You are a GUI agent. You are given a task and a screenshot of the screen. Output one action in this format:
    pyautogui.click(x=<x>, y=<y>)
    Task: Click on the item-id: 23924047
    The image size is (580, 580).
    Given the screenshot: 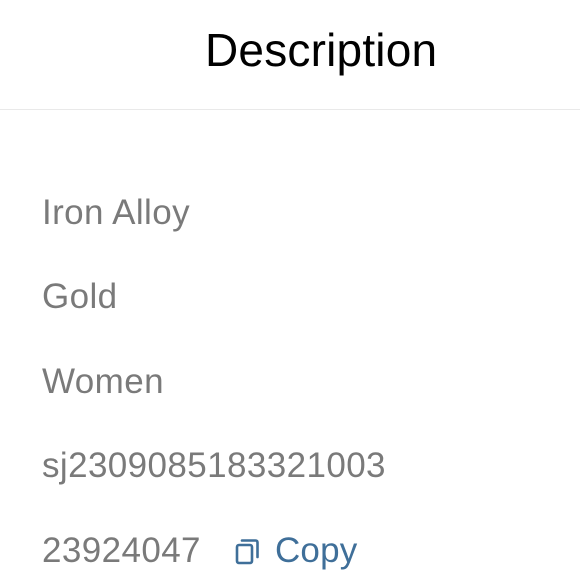 What is the action you would take?
    pyautogui.click(x=121, y=550)
    